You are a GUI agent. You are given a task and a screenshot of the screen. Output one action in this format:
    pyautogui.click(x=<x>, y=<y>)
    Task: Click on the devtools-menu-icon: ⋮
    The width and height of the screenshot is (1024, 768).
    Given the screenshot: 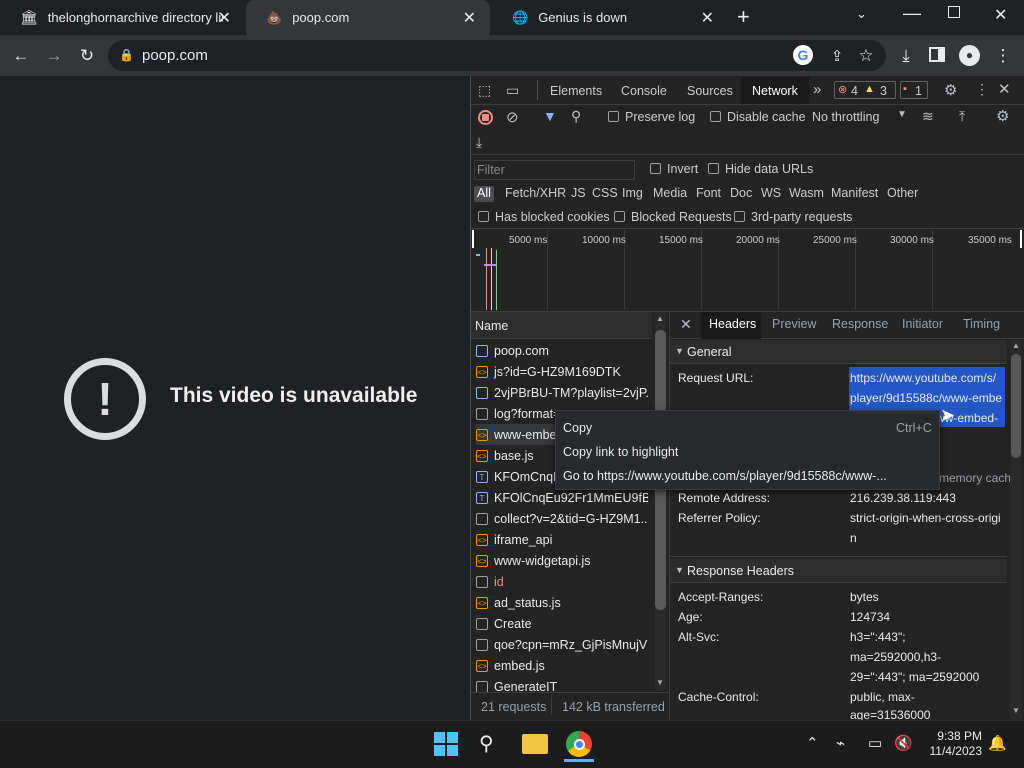 What is the action you would take?
    pyautogui.click(x=982, y=89)
    